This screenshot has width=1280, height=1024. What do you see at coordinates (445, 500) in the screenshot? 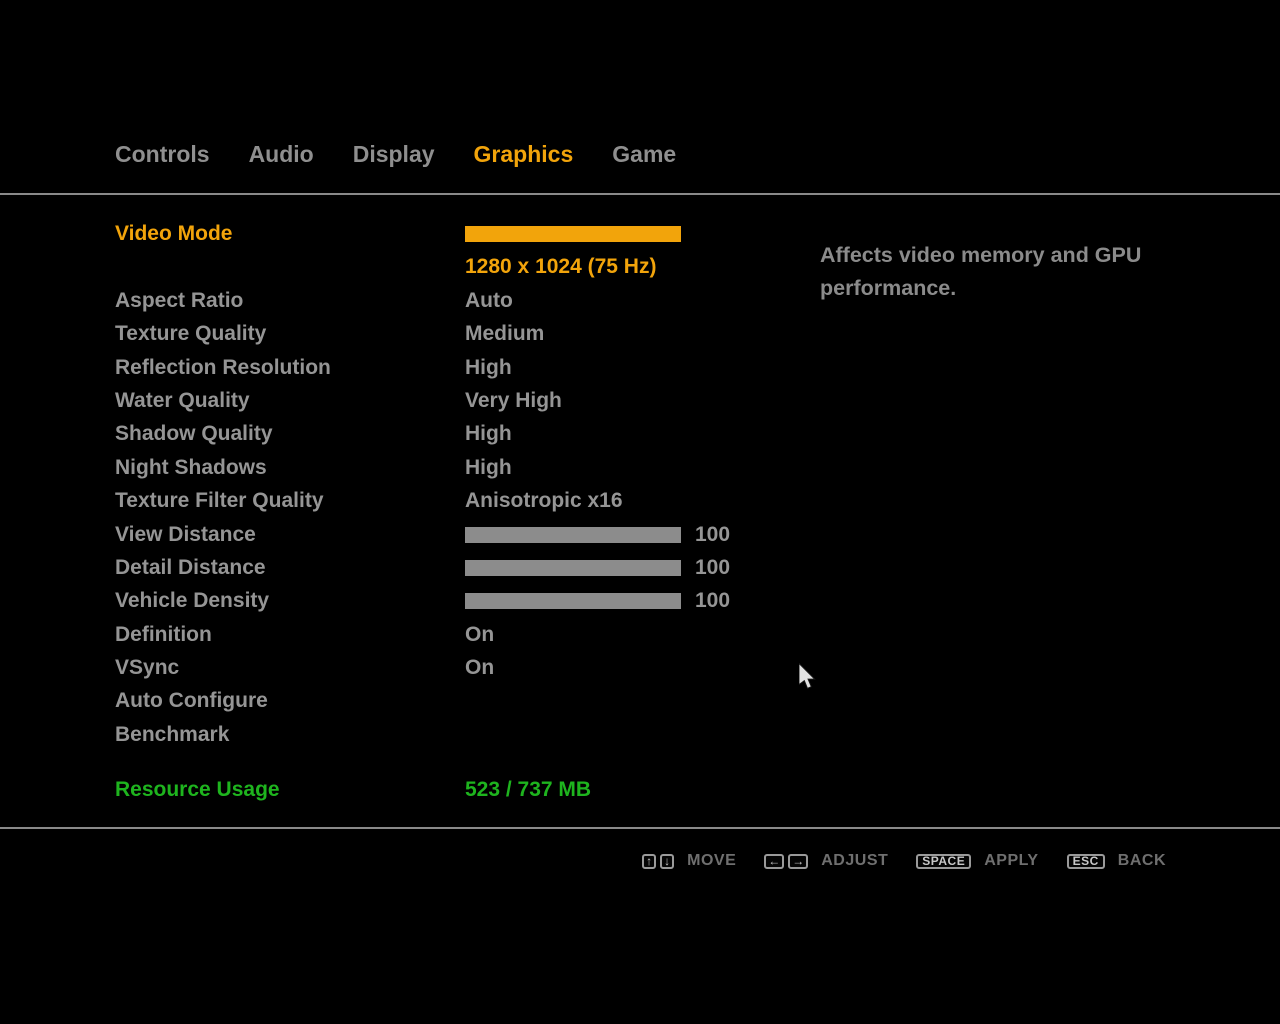
I see `setting-row-texture-filter-quality: Texture Filter Quality Anisotropic x16` at bounding box center [445, 500].